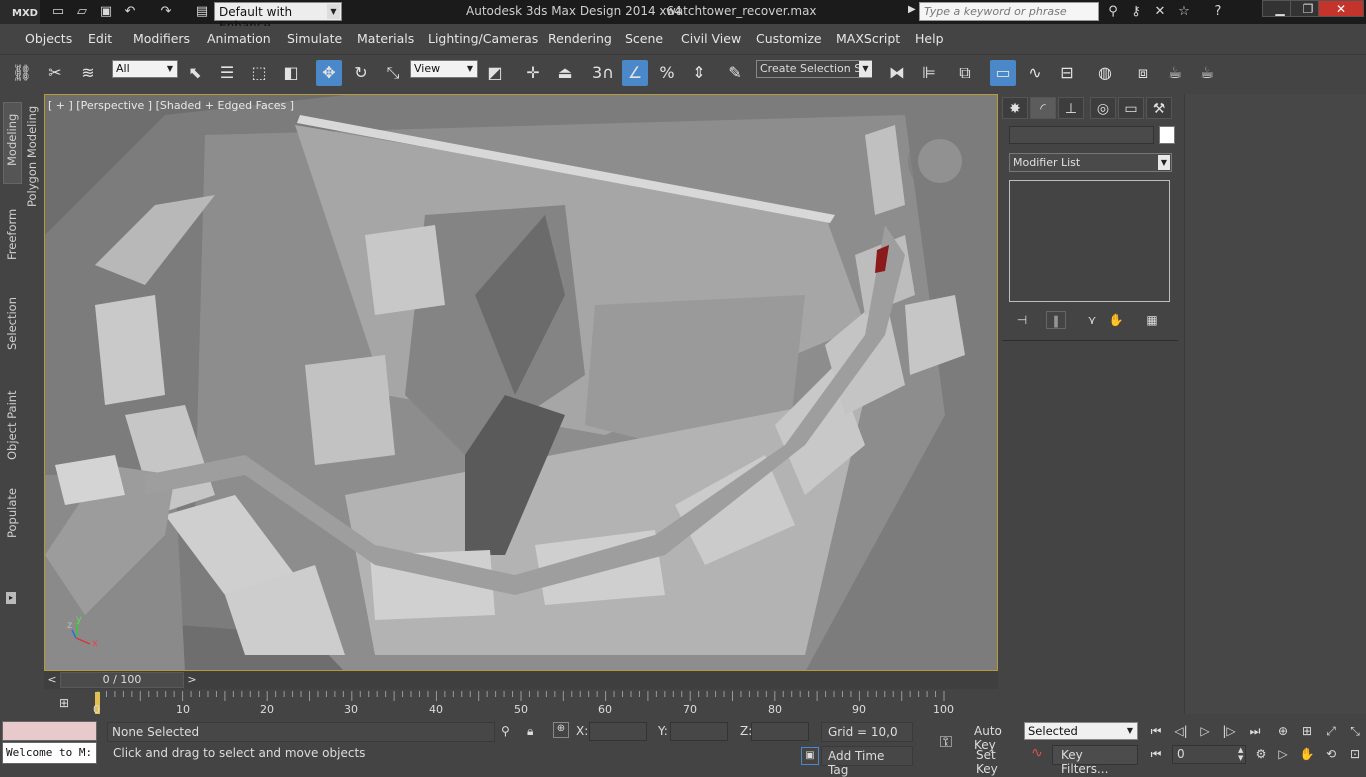 The height and width of the screenshot is (777, 1366). I want to click on key-mode-dropdown: Selected ▼, so click(1081, 731).